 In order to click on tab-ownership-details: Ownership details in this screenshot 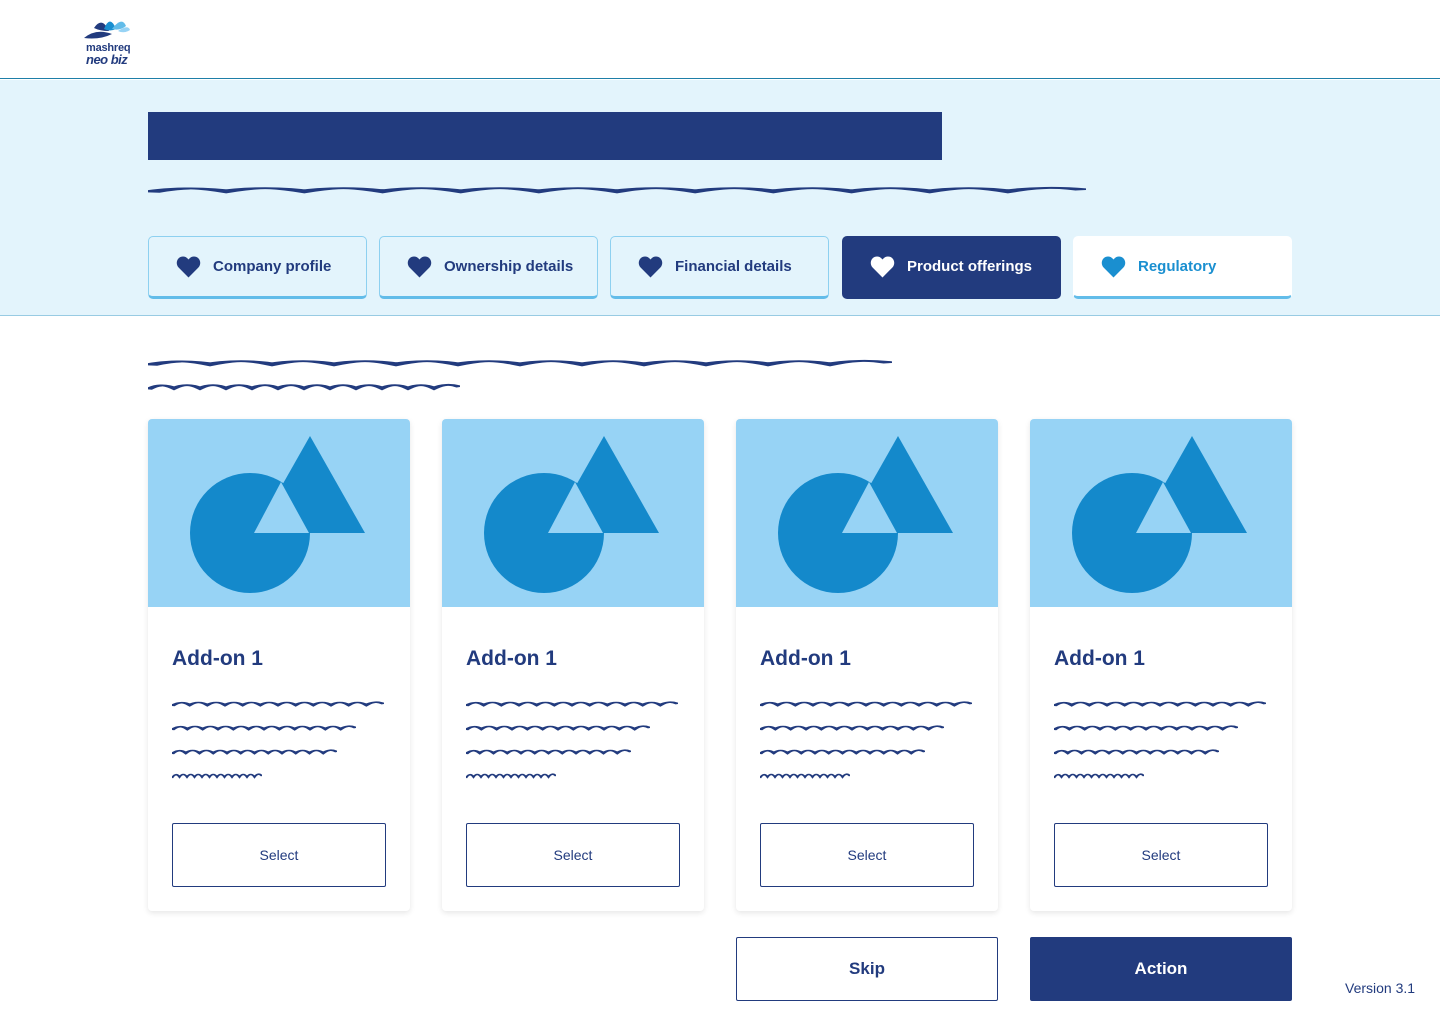, I will do `click(488, 267)`.